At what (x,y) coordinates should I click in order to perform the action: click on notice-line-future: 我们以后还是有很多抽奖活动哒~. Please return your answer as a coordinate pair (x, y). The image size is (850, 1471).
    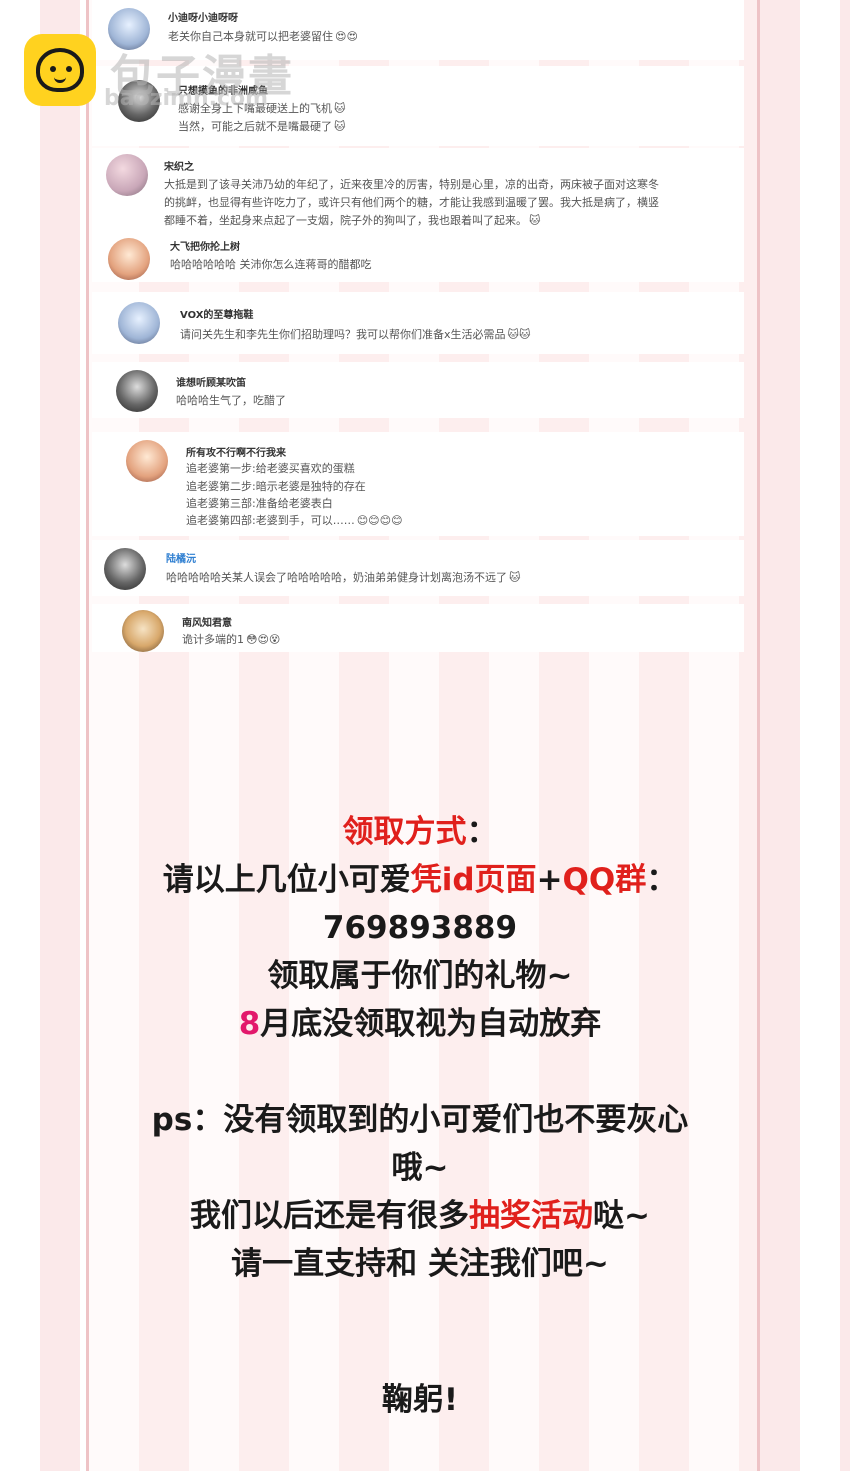
    Looking at the image, I should click on (420, 1216).